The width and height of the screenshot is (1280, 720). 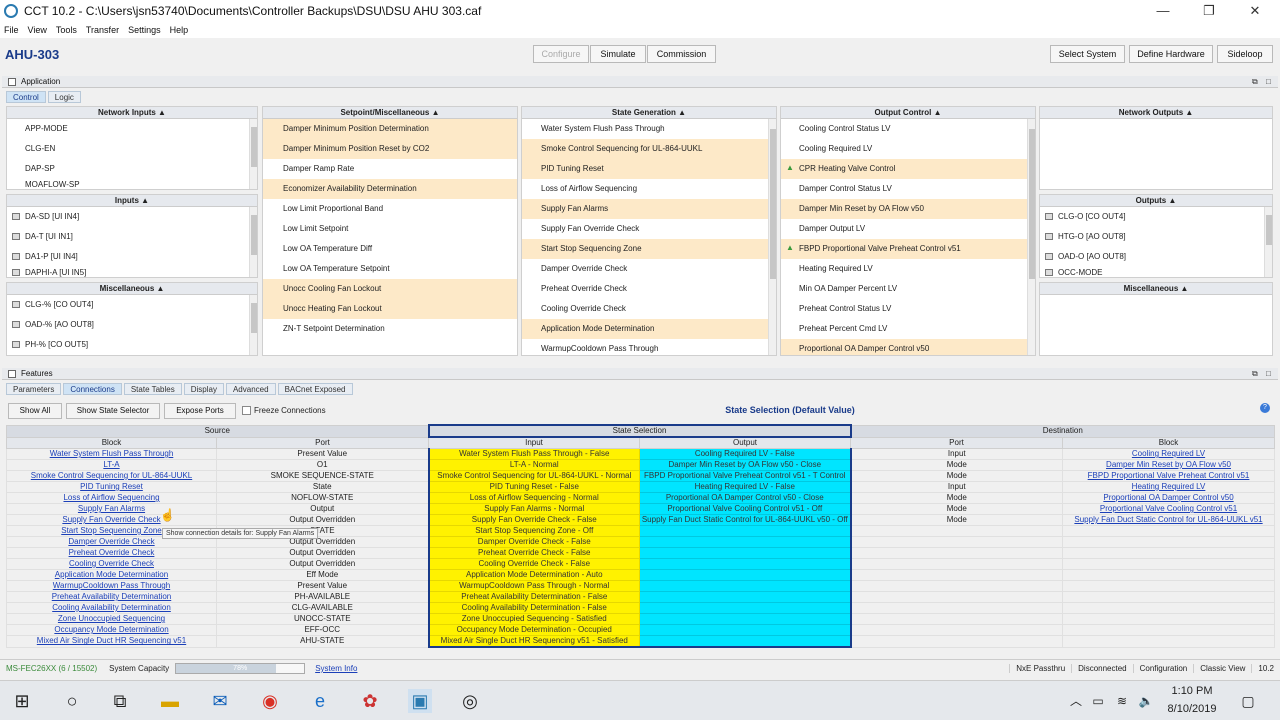 I want to click on list-item: Damper Ramp Rate, so click(x=390, y=169).